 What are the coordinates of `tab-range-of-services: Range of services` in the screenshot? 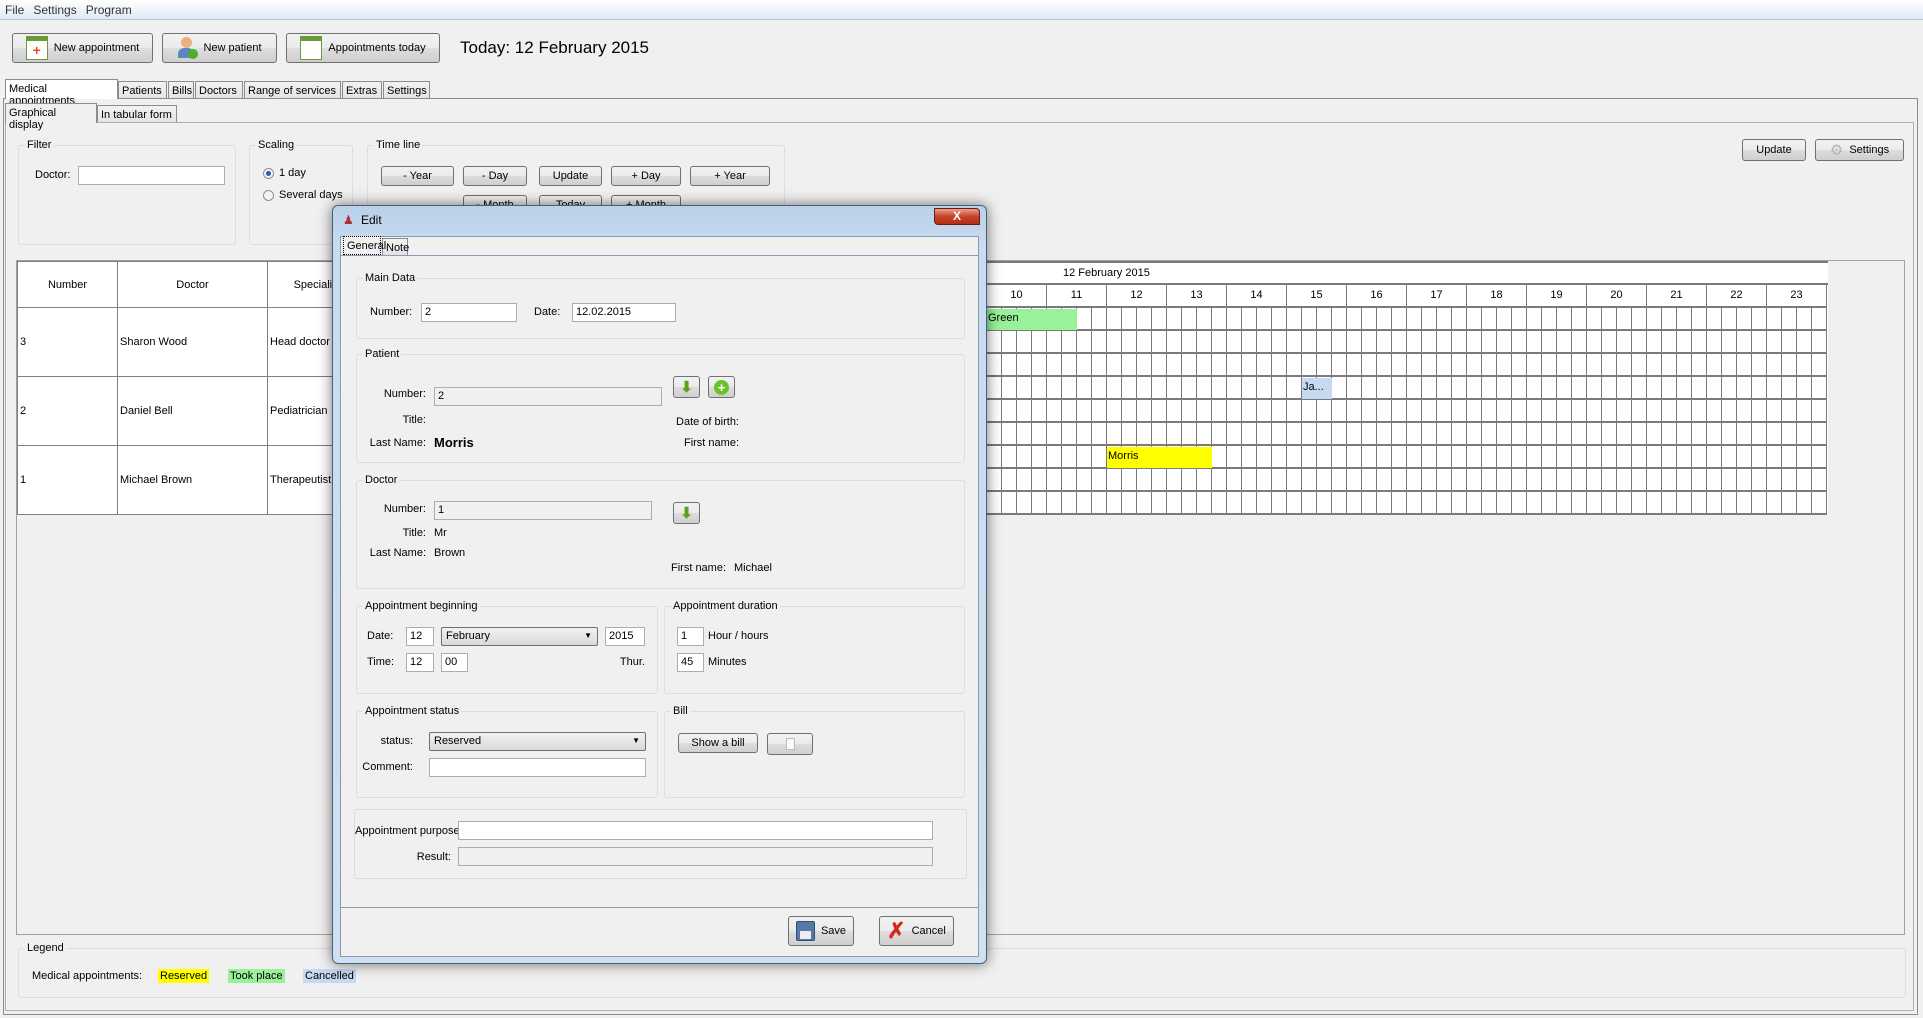 It's located at (292, 90).